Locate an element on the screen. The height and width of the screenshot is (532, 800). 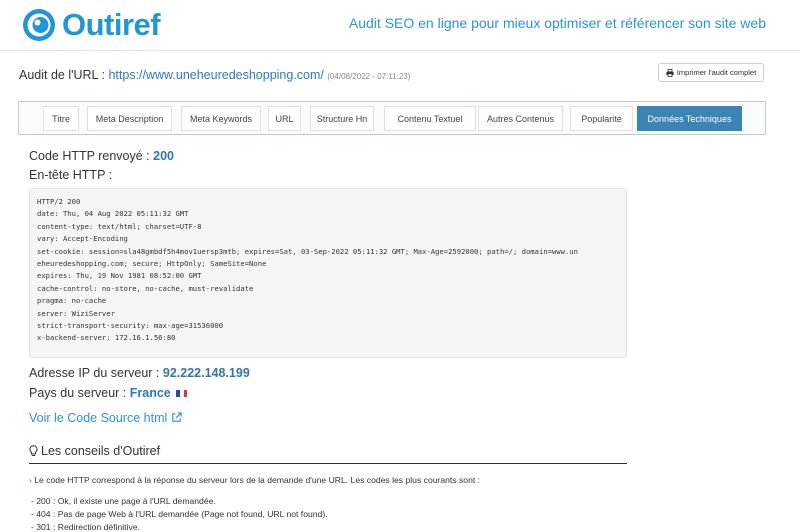
audit-date: (04/08/2022 - 07:11:23) is located at coordinates (369, 76).